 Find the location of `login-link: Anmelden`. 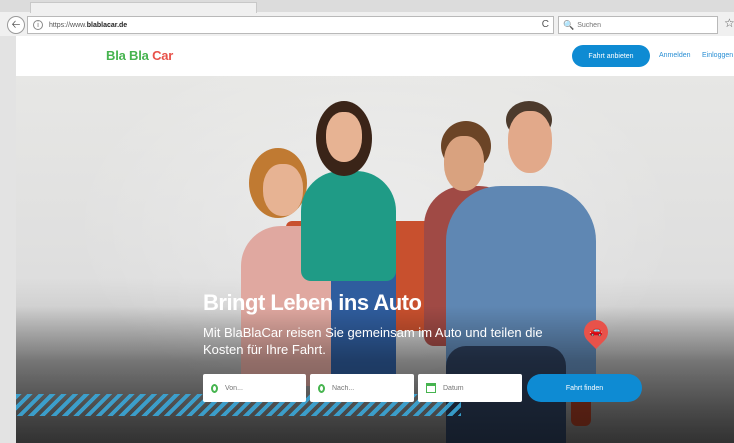

login-link: Anmelden is located at coordinates (675, 55).